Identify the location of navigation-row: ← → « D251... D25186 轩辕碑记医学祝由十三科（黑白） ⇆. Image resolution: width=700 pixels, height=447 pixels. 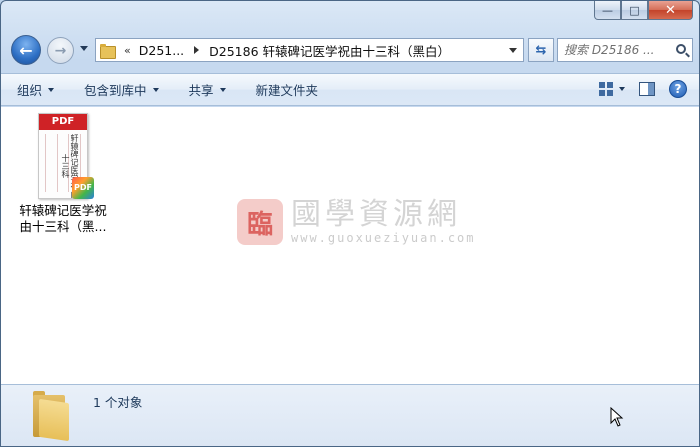
(351, 50).